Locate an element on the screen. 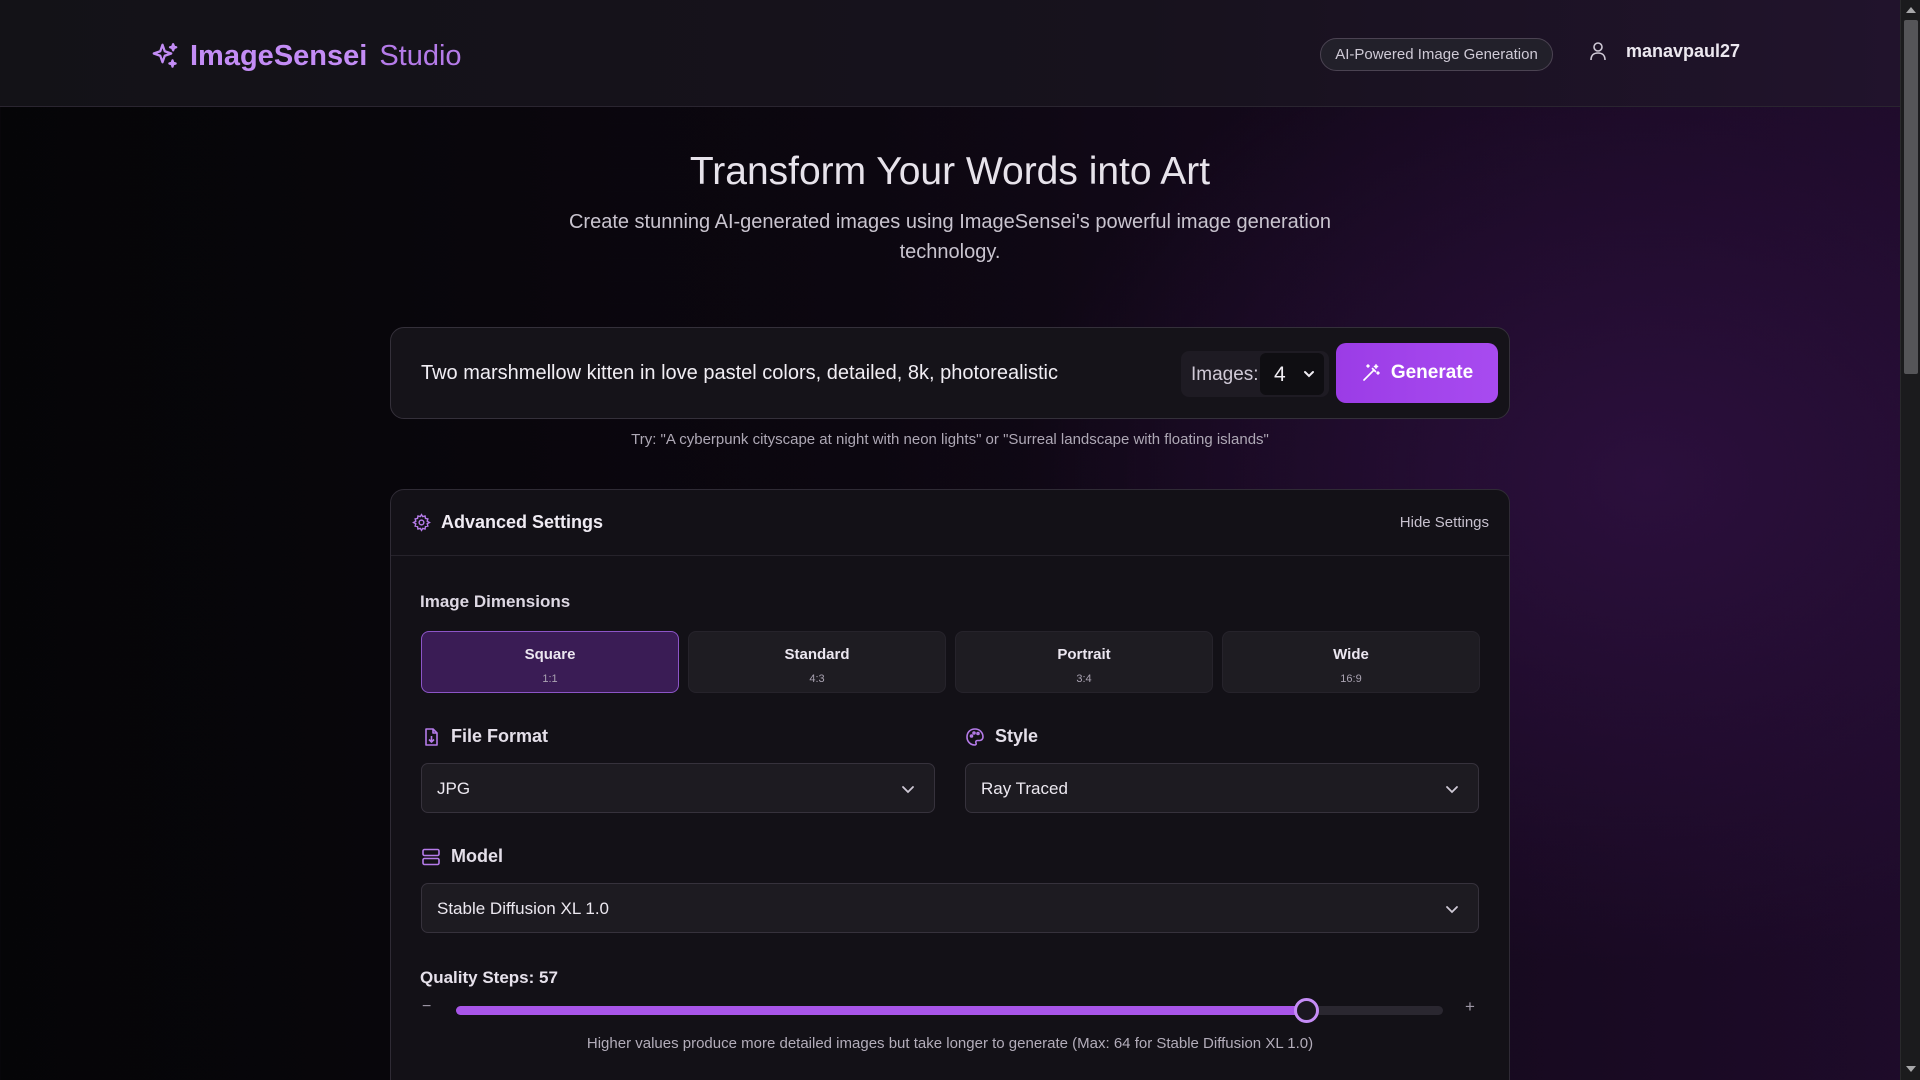 The image size is (1920, 1080). dimension-name: Square is located at coordinates (550, 654).